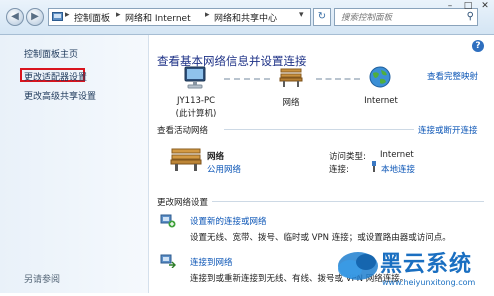 This screenshot has width=494, height=296. What do you see at coordinates (429, 282) in the screenshot?
I see `watermark-url: www.heiyunxitong.com` at bounding box center [429, 282].